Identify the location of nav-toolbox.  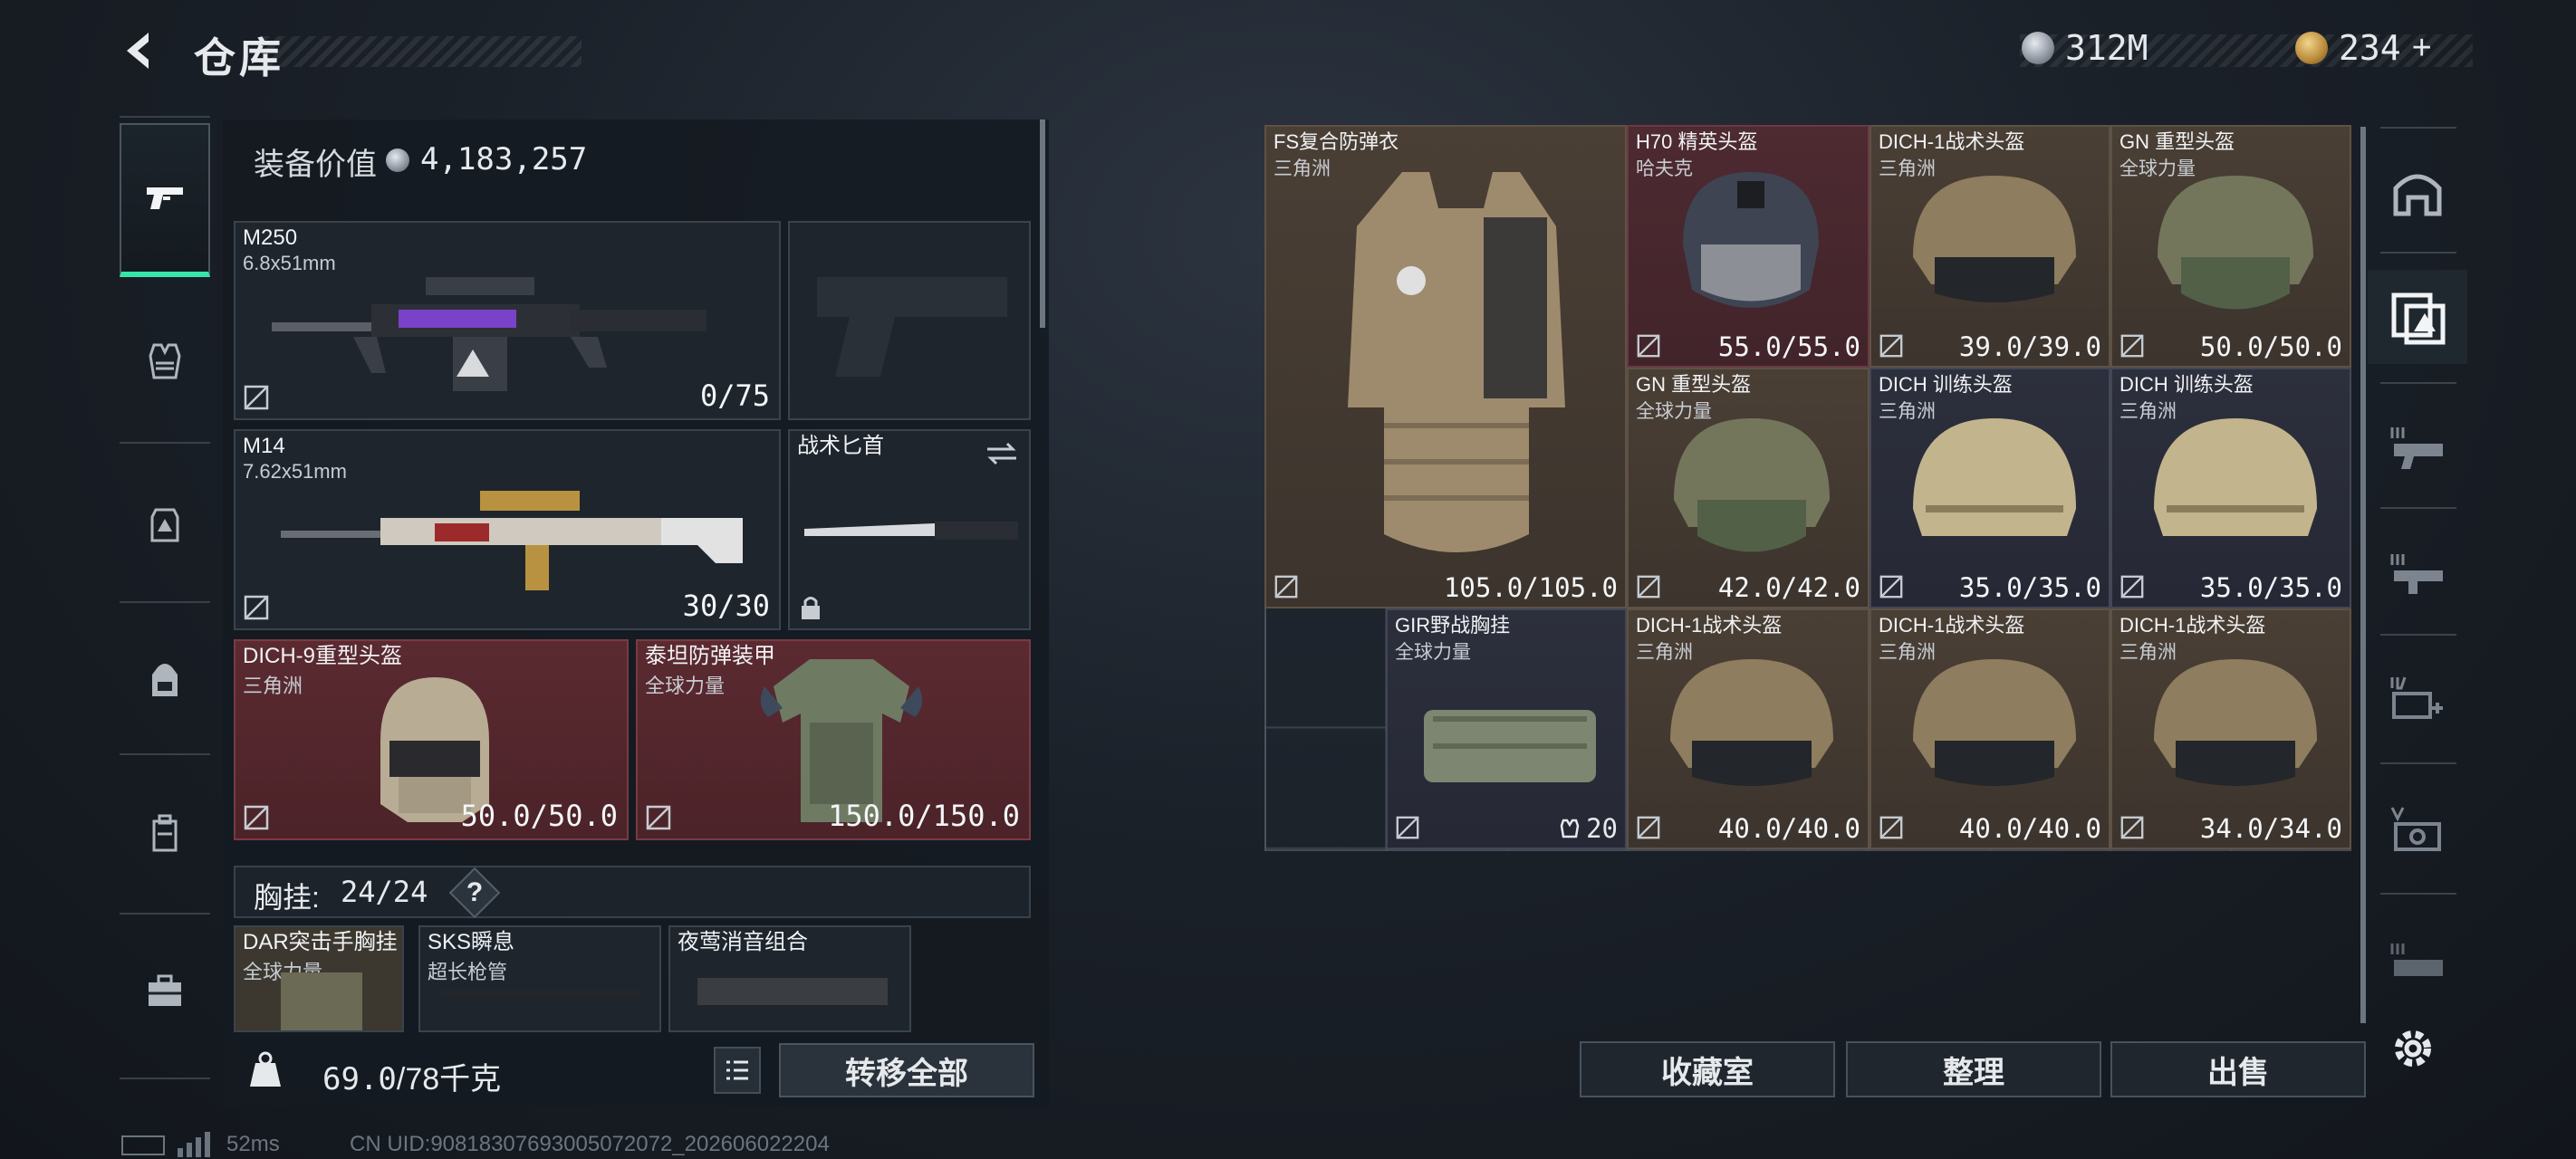
(165, 991).